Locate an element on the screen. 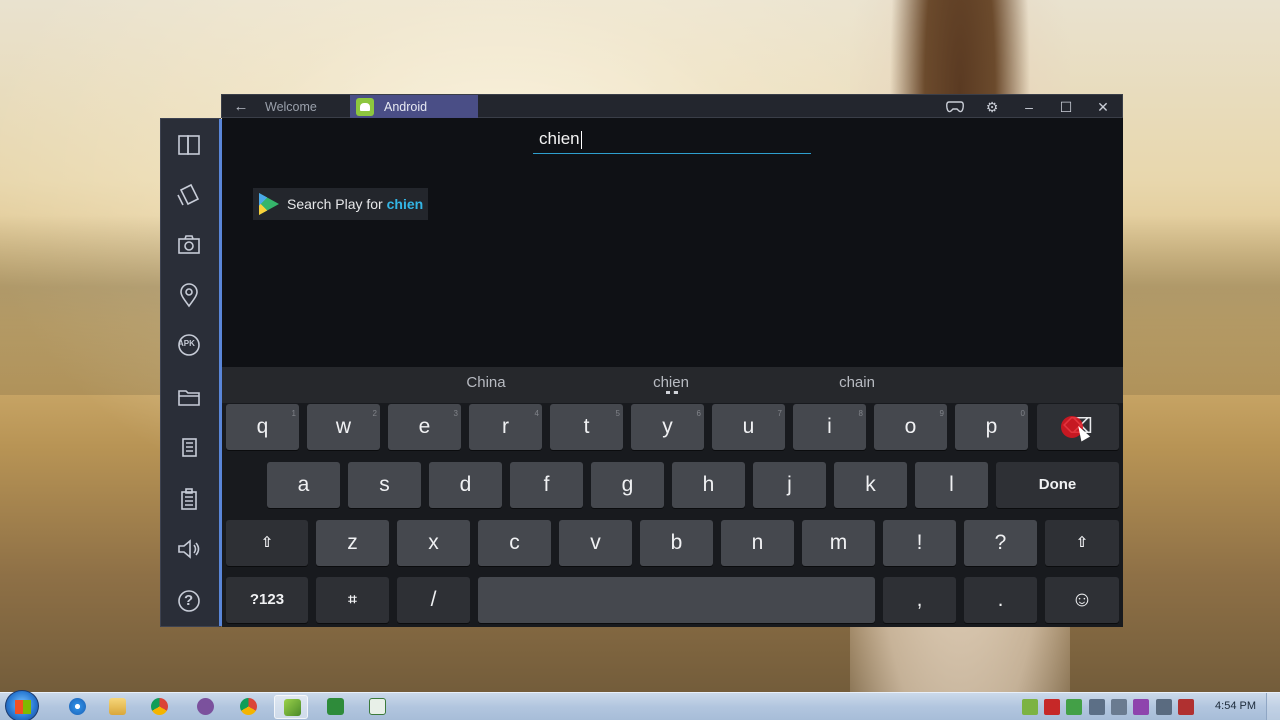 This screenshot has width=1280, height=720. key-label: o is located at coordinates (910, 426).